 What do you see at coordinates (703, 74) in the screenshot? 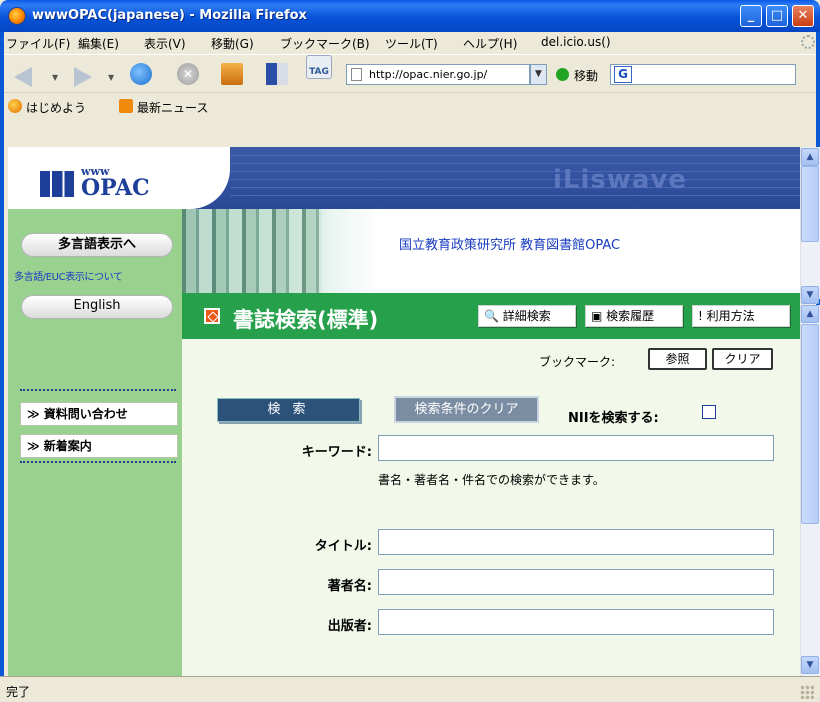
I see `search-input: G` at bounding box center [703, 74].